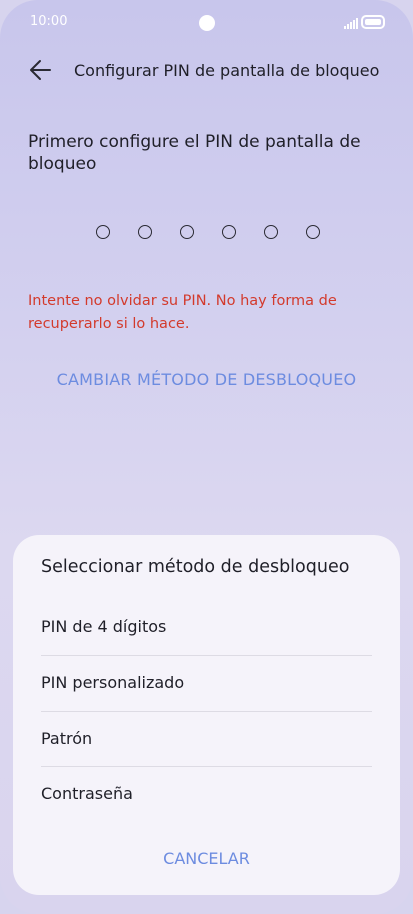  What do you see at coordinates (104, 626) in the screenshot?
I see `option-label: PIN de 4 dígitos` at bounding box center [104, 626].